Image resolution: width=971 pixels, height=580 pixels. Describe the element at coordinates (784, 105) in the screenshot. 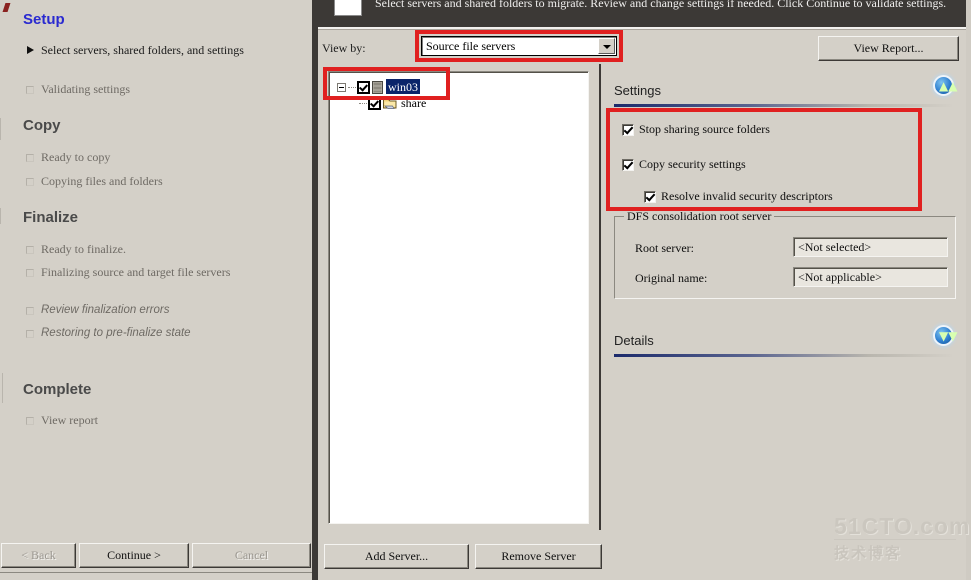

I see `settings-section-rule` at that location.